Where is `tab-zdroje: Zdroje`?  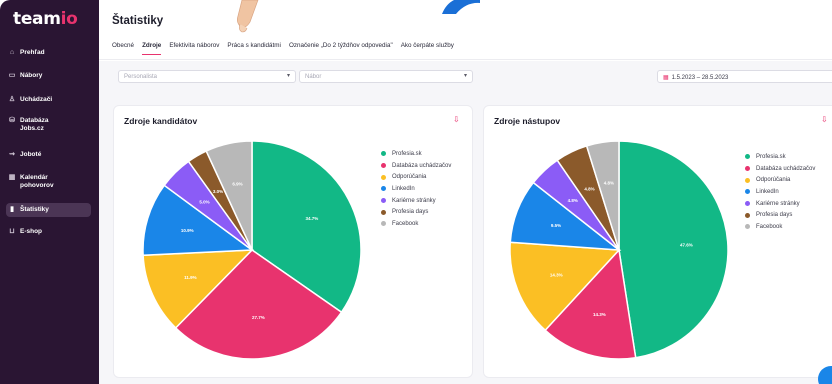 tab-zdroje: Zdroje is located at coordinates (152, 48).